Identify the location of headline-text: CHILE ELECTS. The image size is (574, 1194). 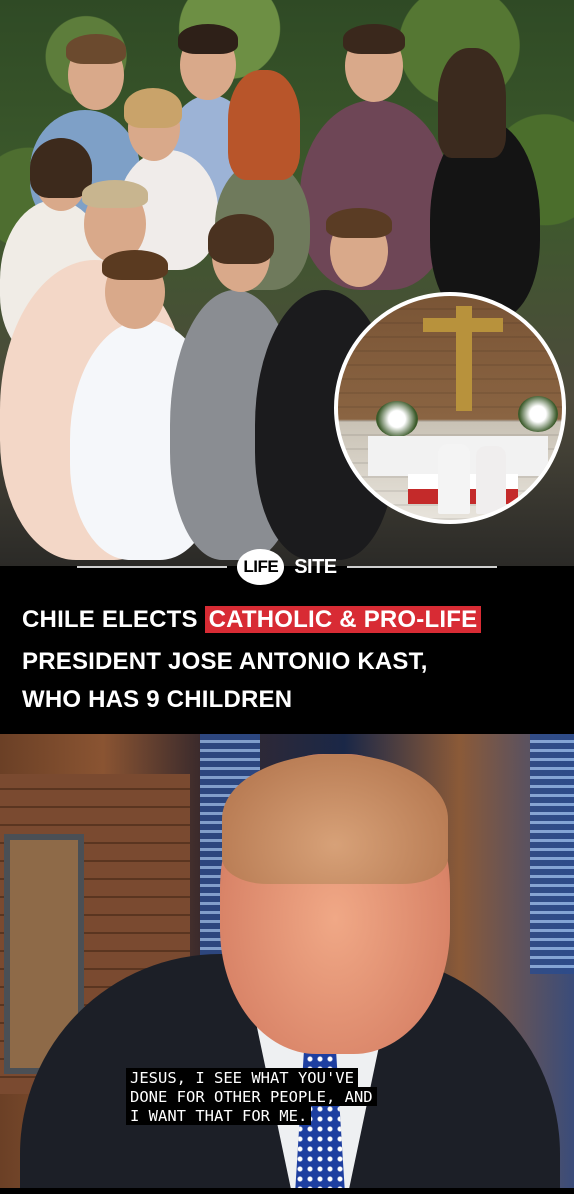
(113, 619).